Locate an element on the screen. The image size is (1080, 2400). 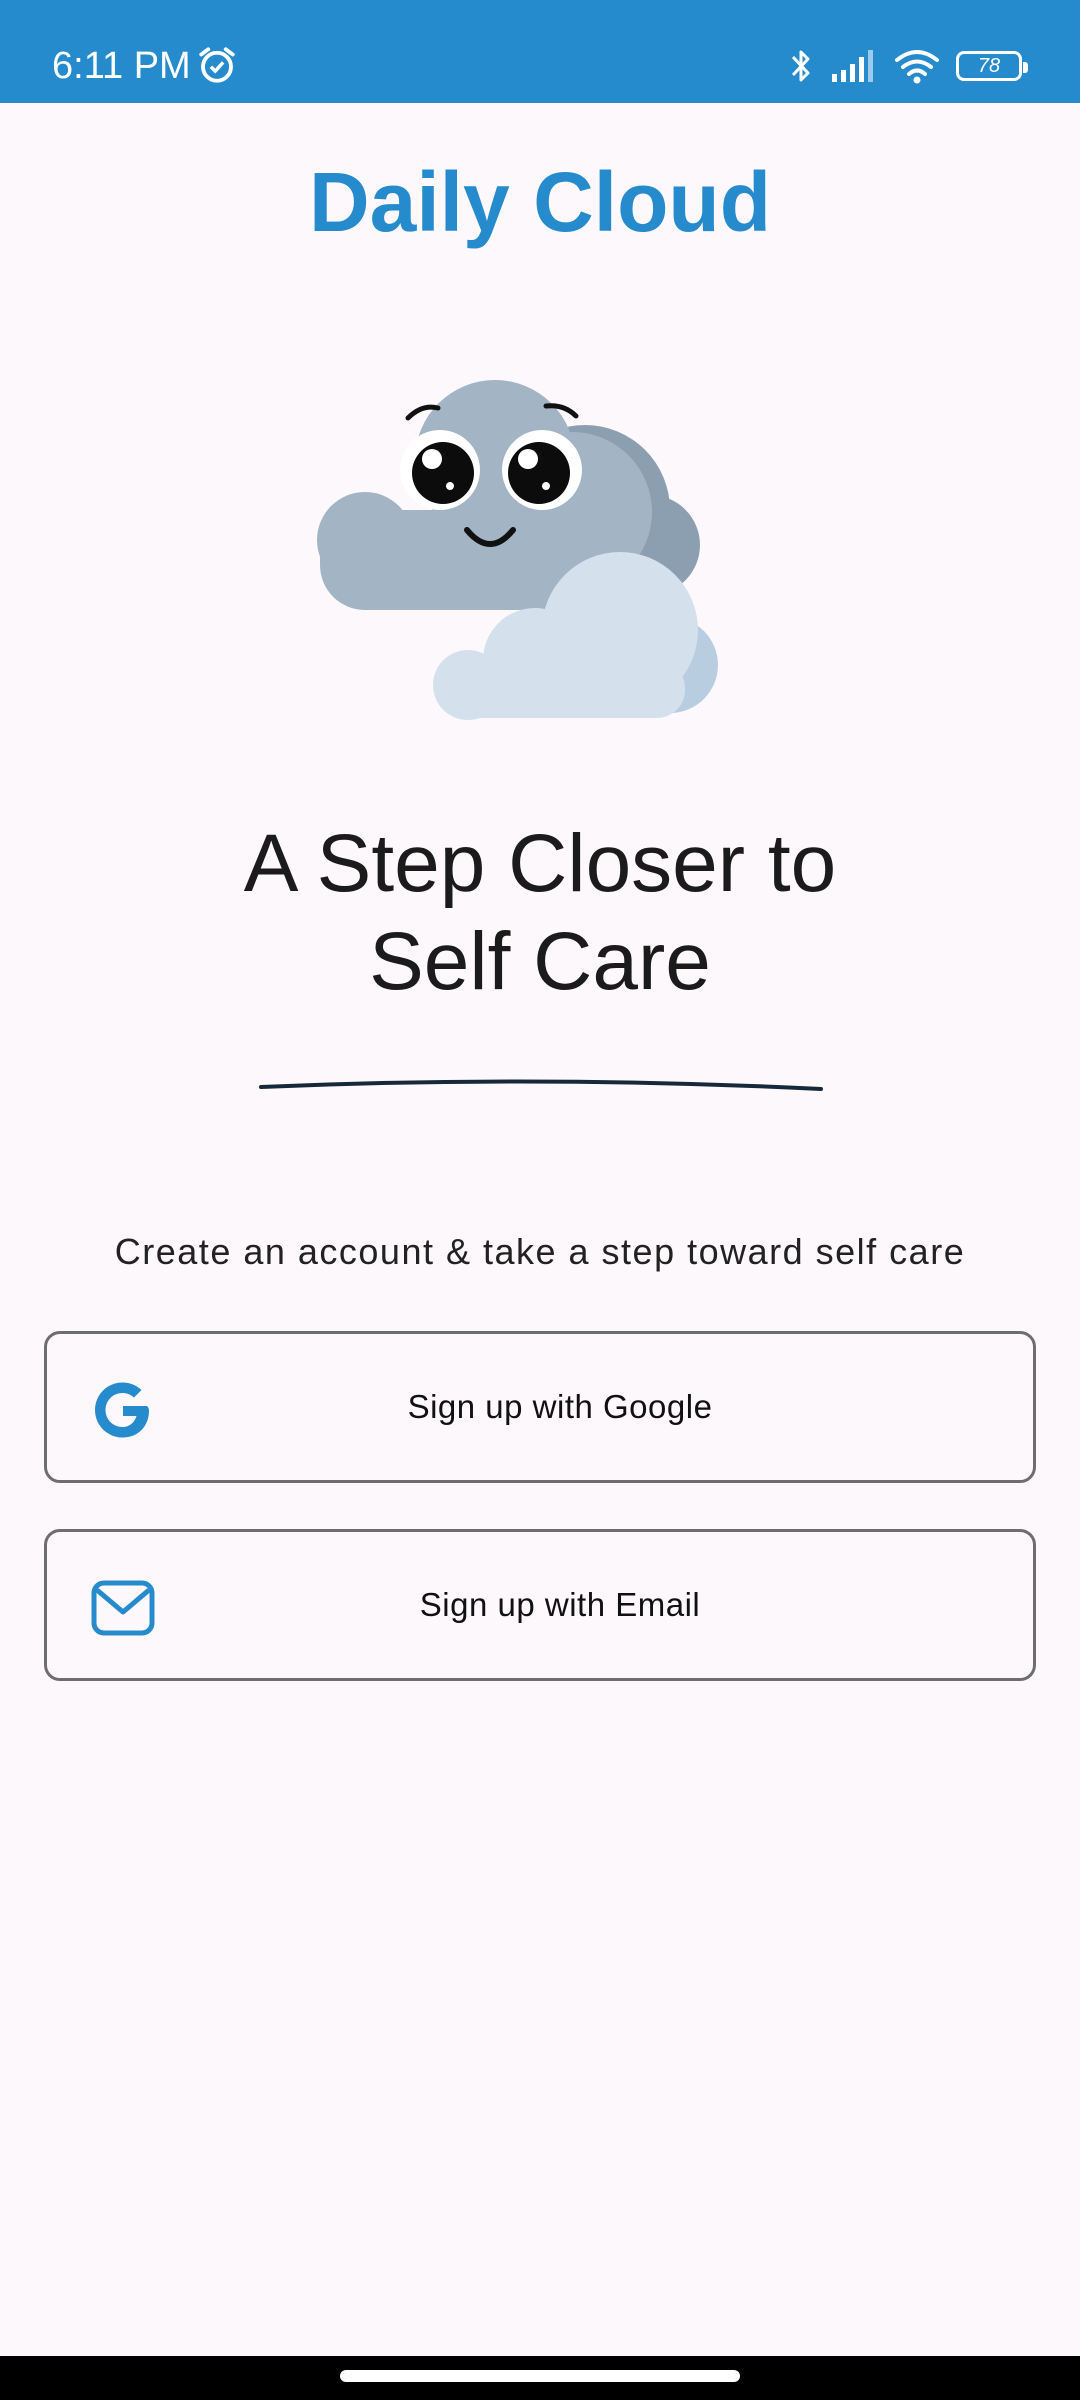
headline-line-2: Self Care is located at coordinates (540, 961).